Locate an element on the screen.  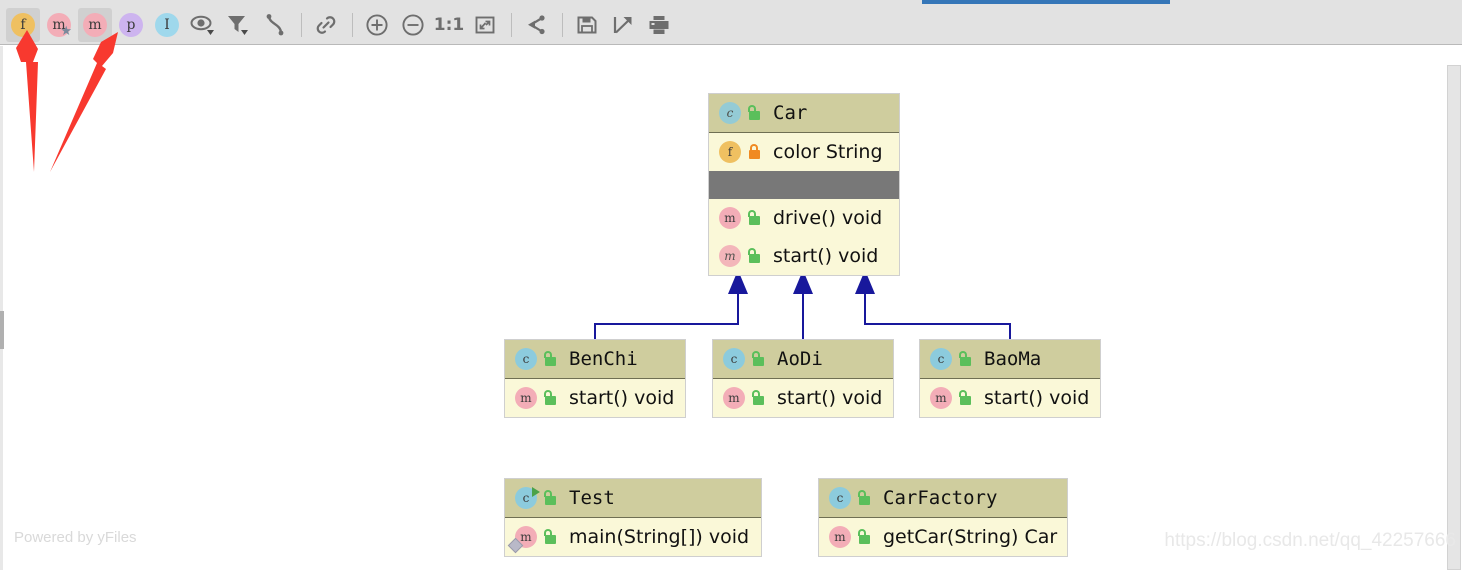
eye-dropdown-icon is located at coordinates (202, 25).